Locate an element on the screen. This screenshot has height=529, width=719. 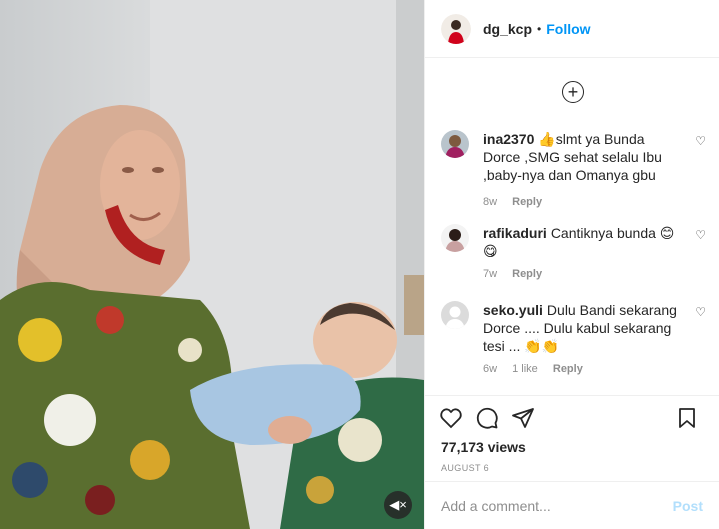
comment-bubble-icon is located at coordinates (487, 418).